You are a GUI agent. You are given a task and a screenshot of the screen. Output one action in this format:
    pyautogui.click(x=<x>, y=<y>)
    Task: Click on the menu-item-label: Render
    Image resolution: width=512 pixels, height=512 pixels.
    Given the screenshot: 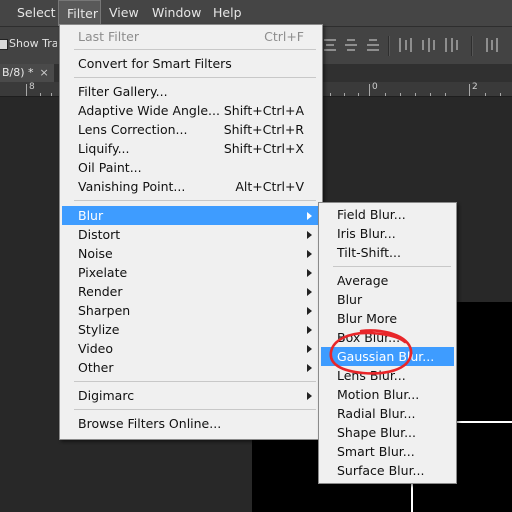 What is the action you would take?
    pyautogui.click(x=100, y=291)
    